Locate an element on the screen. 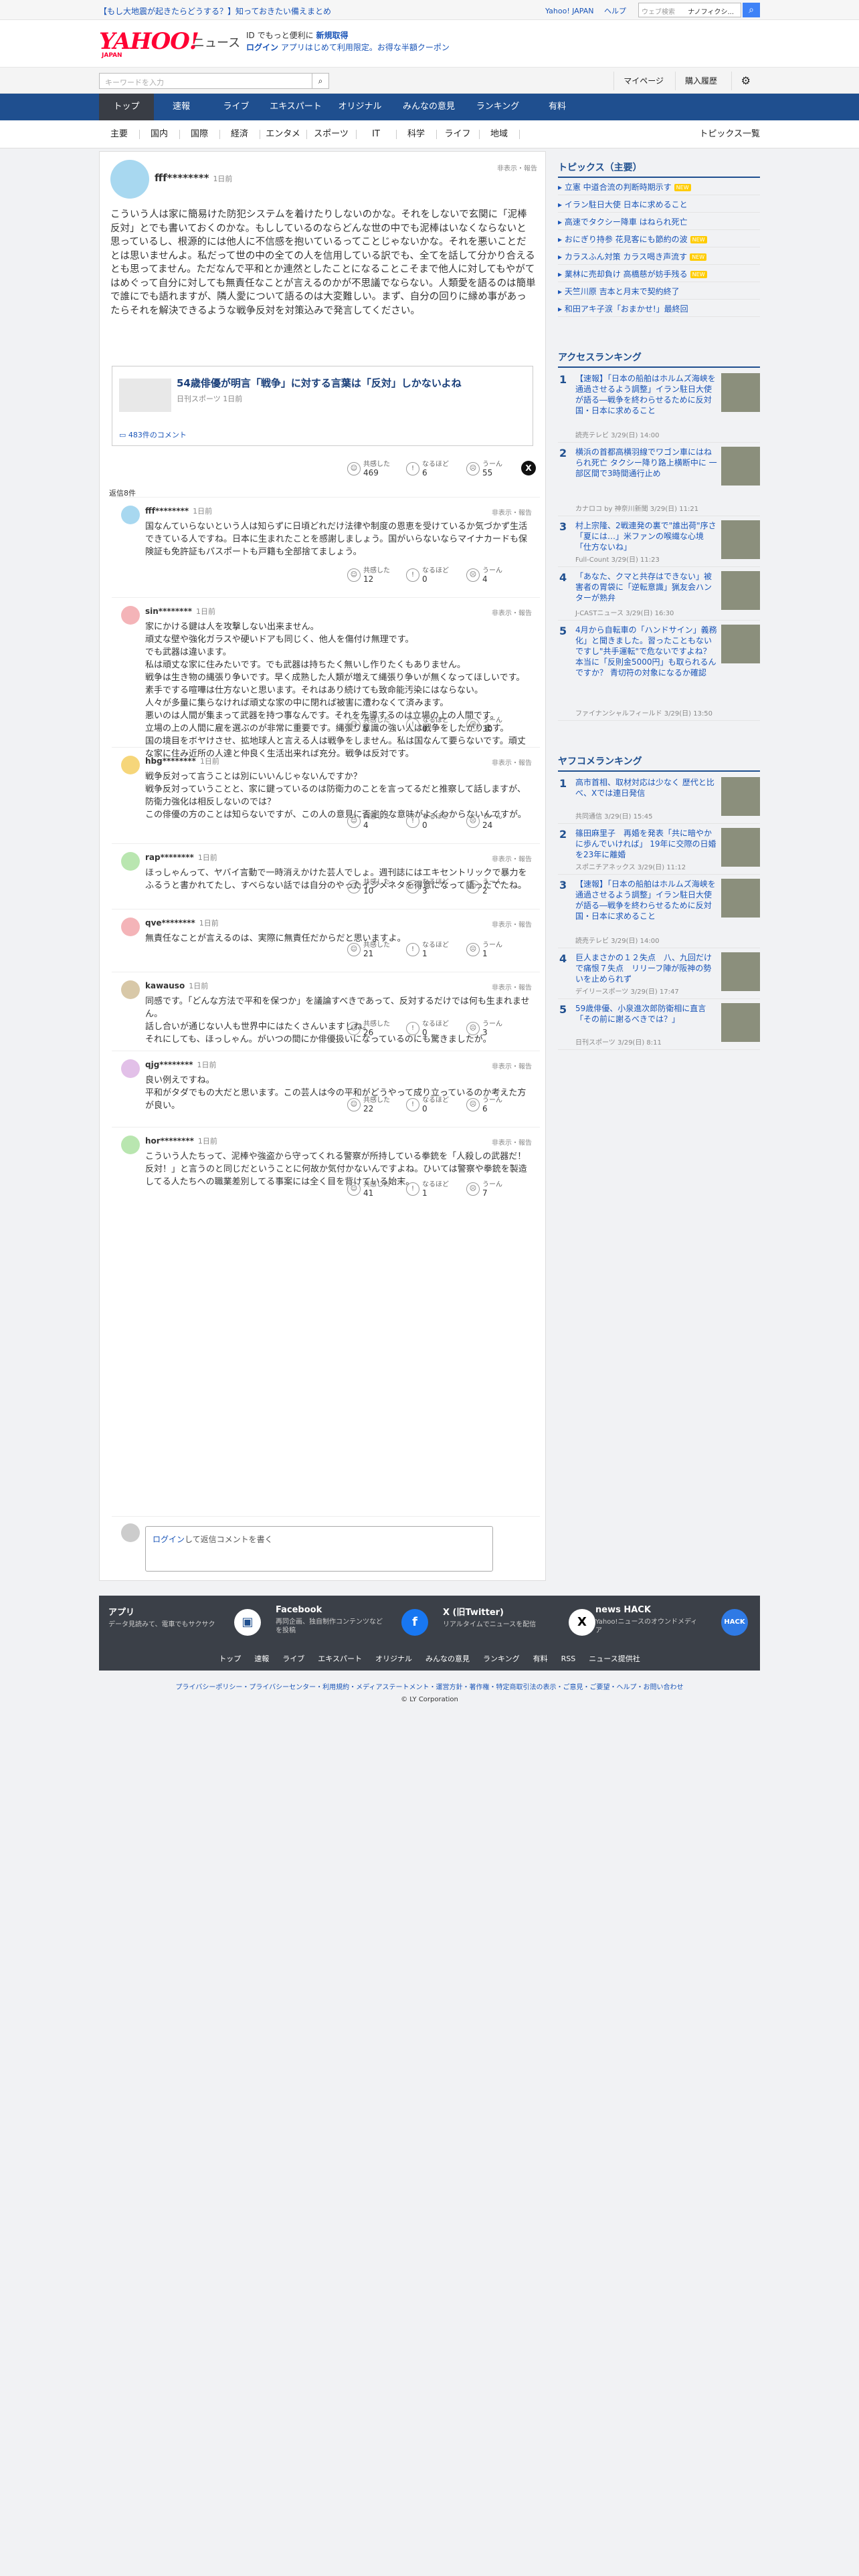 This screenshot has height=2576, width=859. login-link: ログイン is located at coordinates (262, 48).